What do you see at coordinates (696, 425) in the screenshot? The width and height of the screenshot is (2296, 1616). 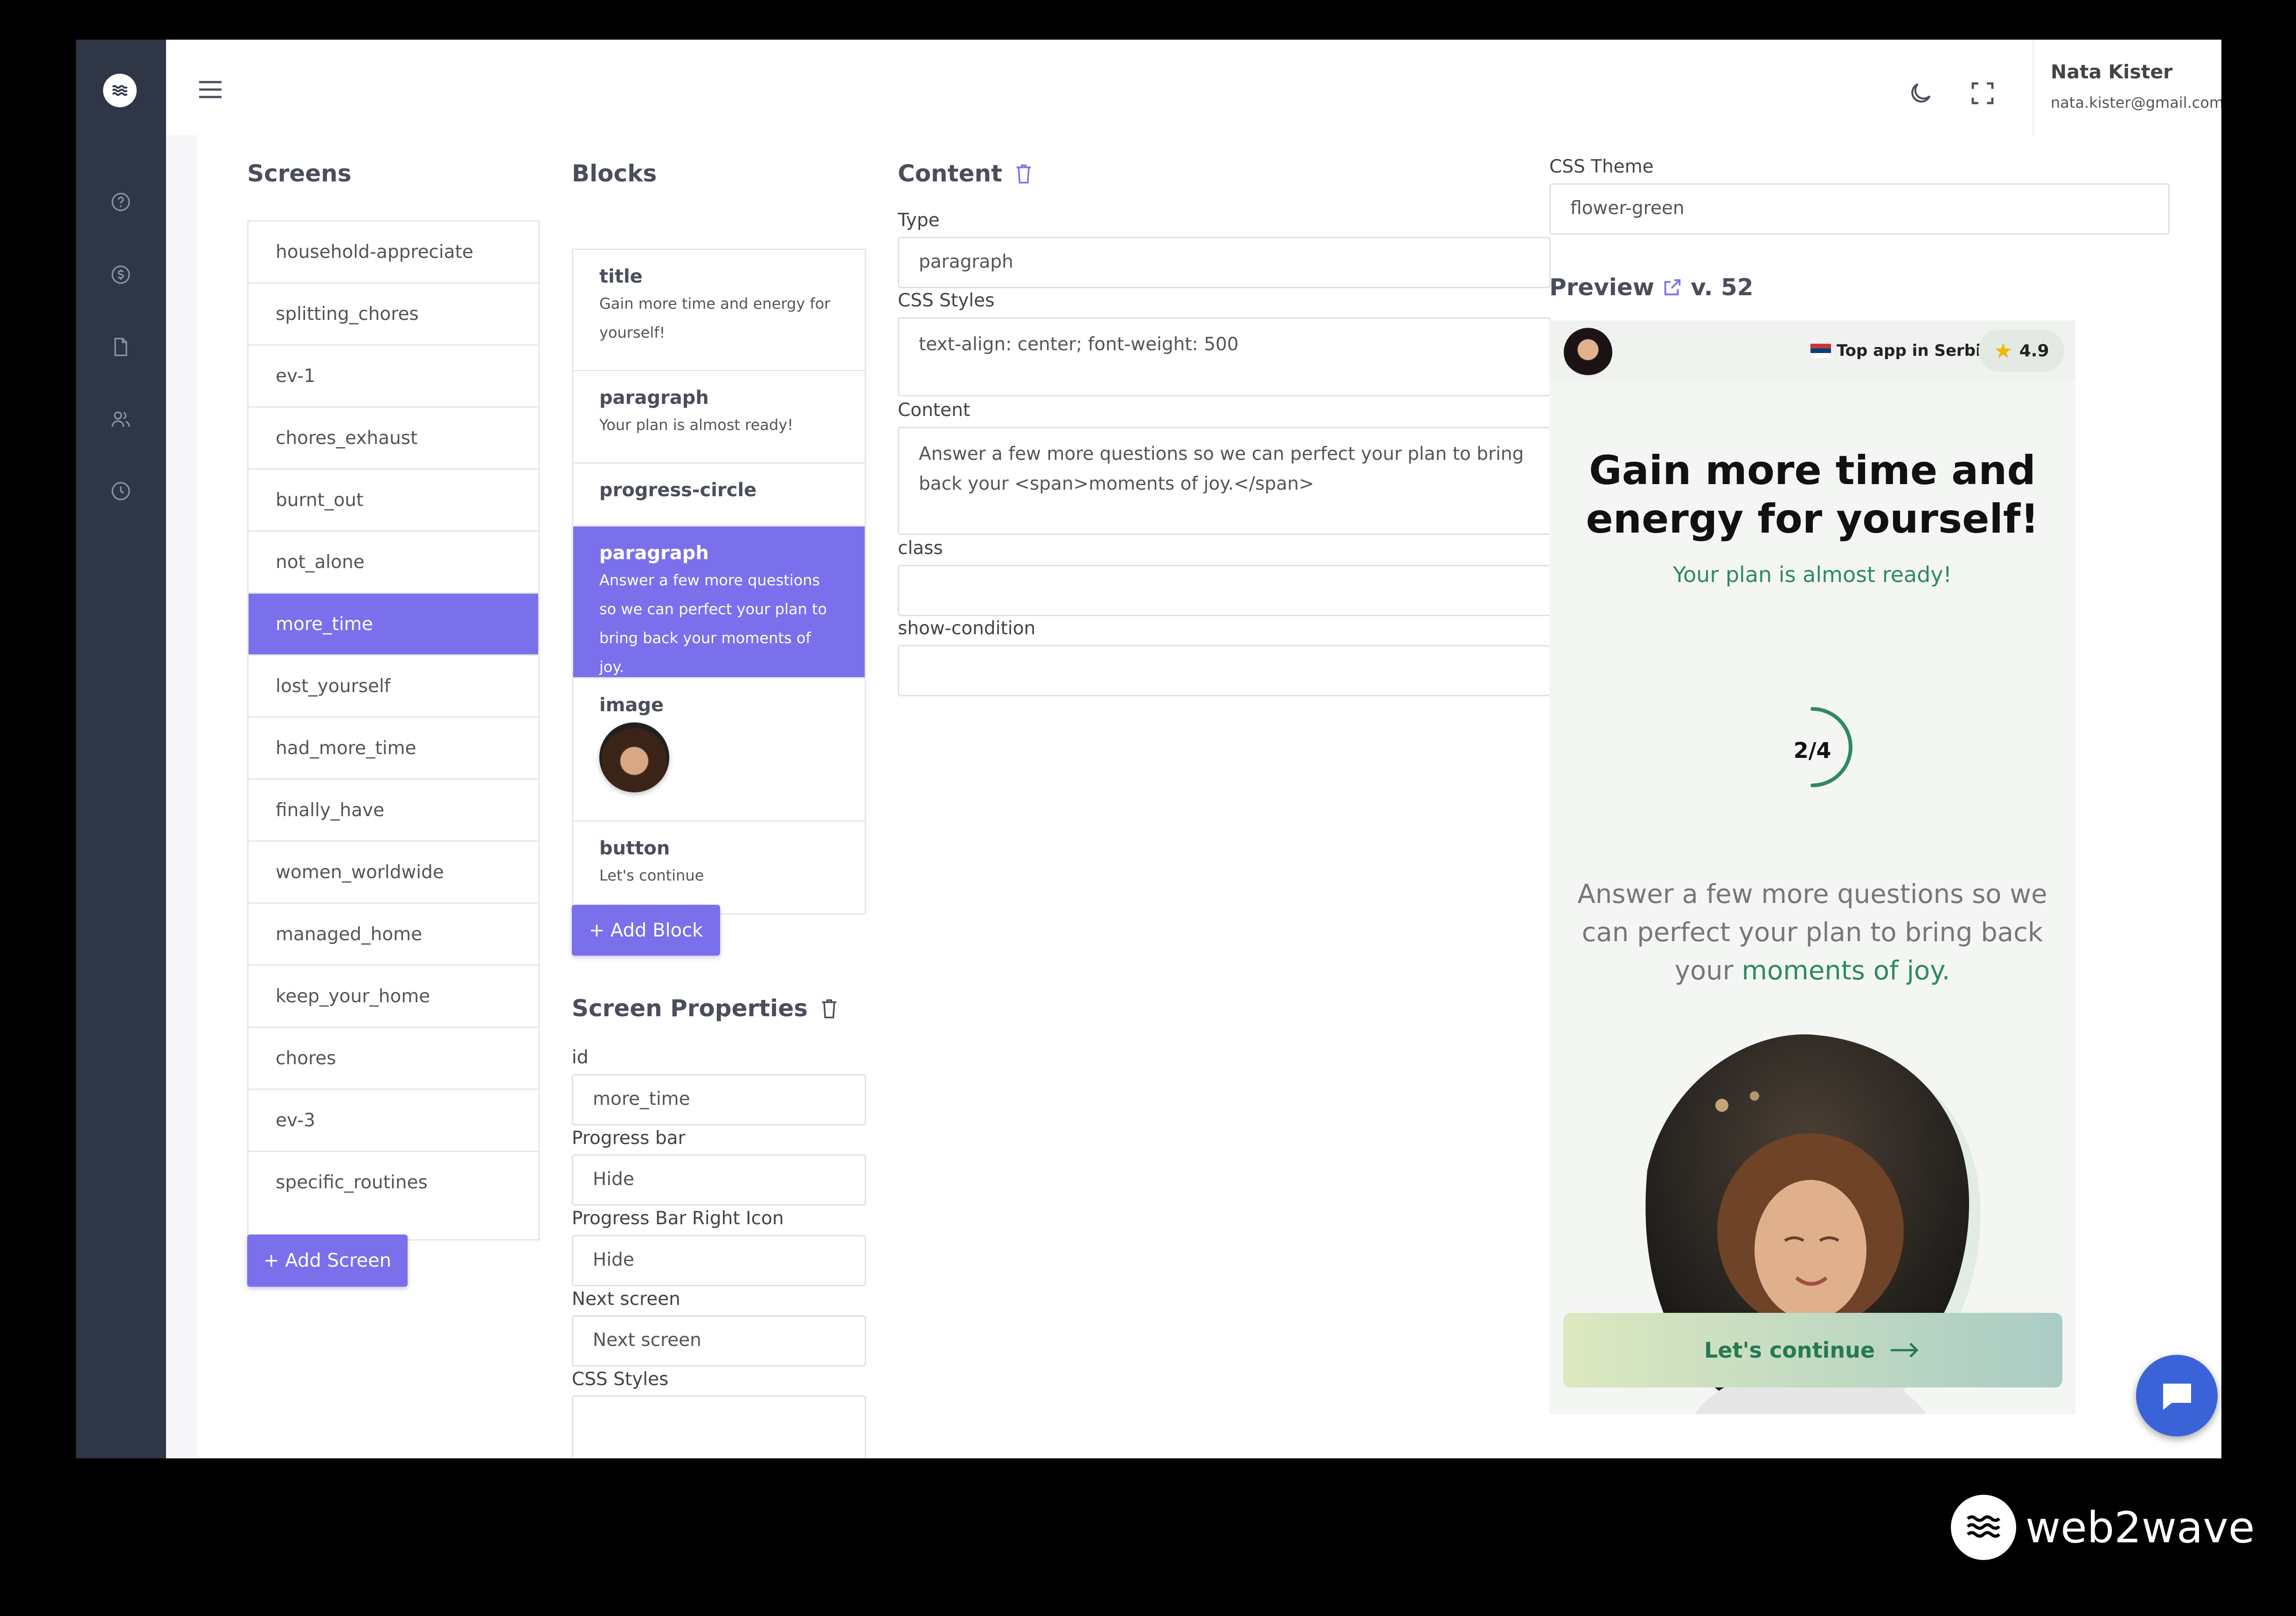 I see `block-text: Your plan is almost ready!` at bounding box center [696, 425].